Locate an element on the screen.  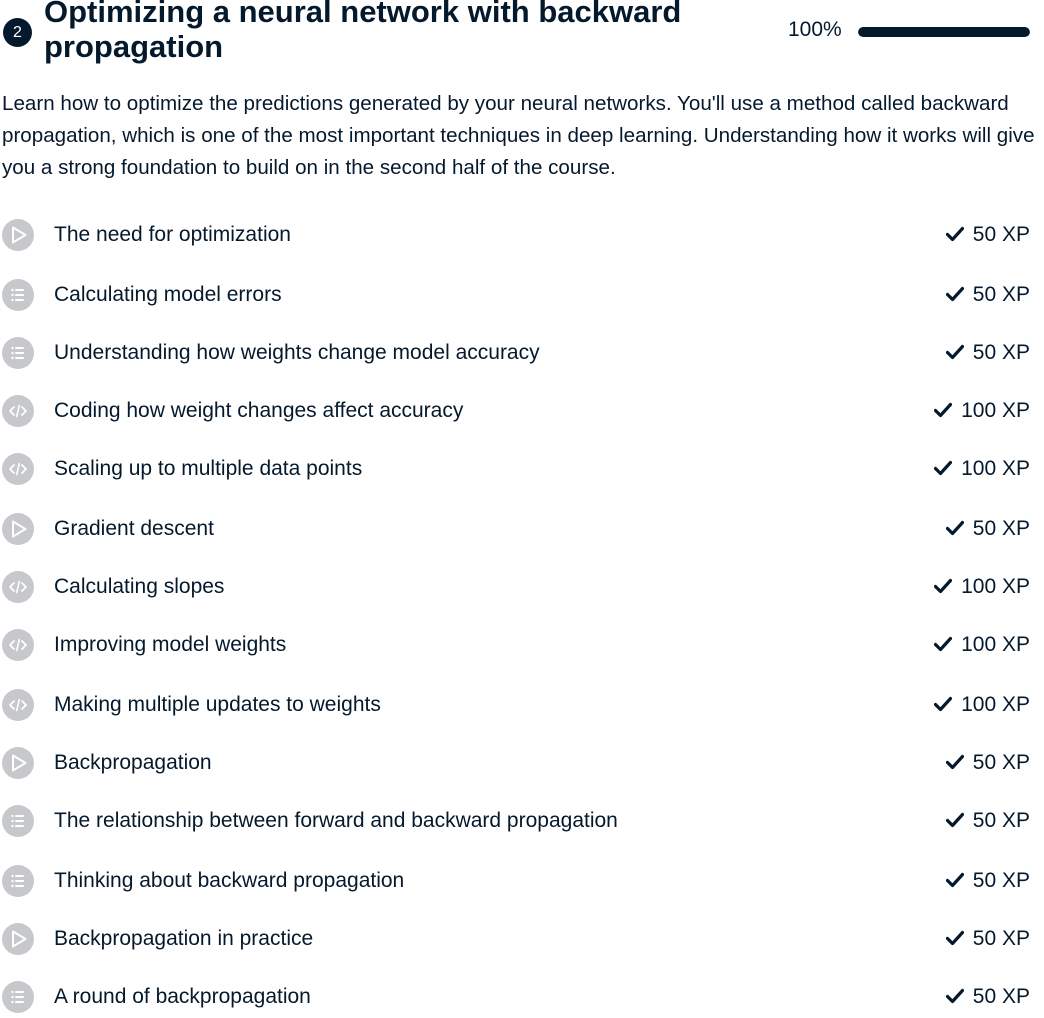
exercise-title: A round of backpropagation is located at coordinates (182, 997).